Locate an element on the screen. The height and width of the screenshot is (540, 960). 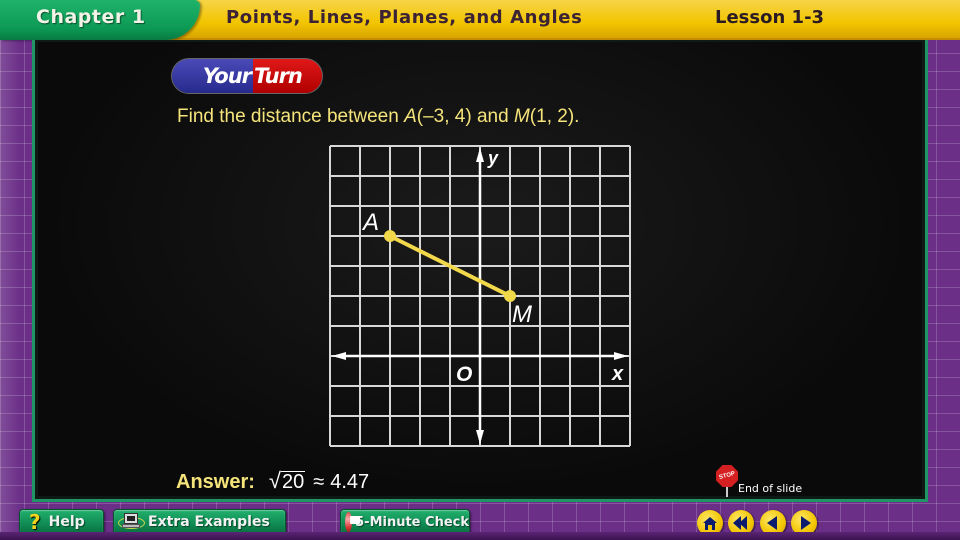
point-a-coords: (–3, 4) is located at coordinates (444, 116).